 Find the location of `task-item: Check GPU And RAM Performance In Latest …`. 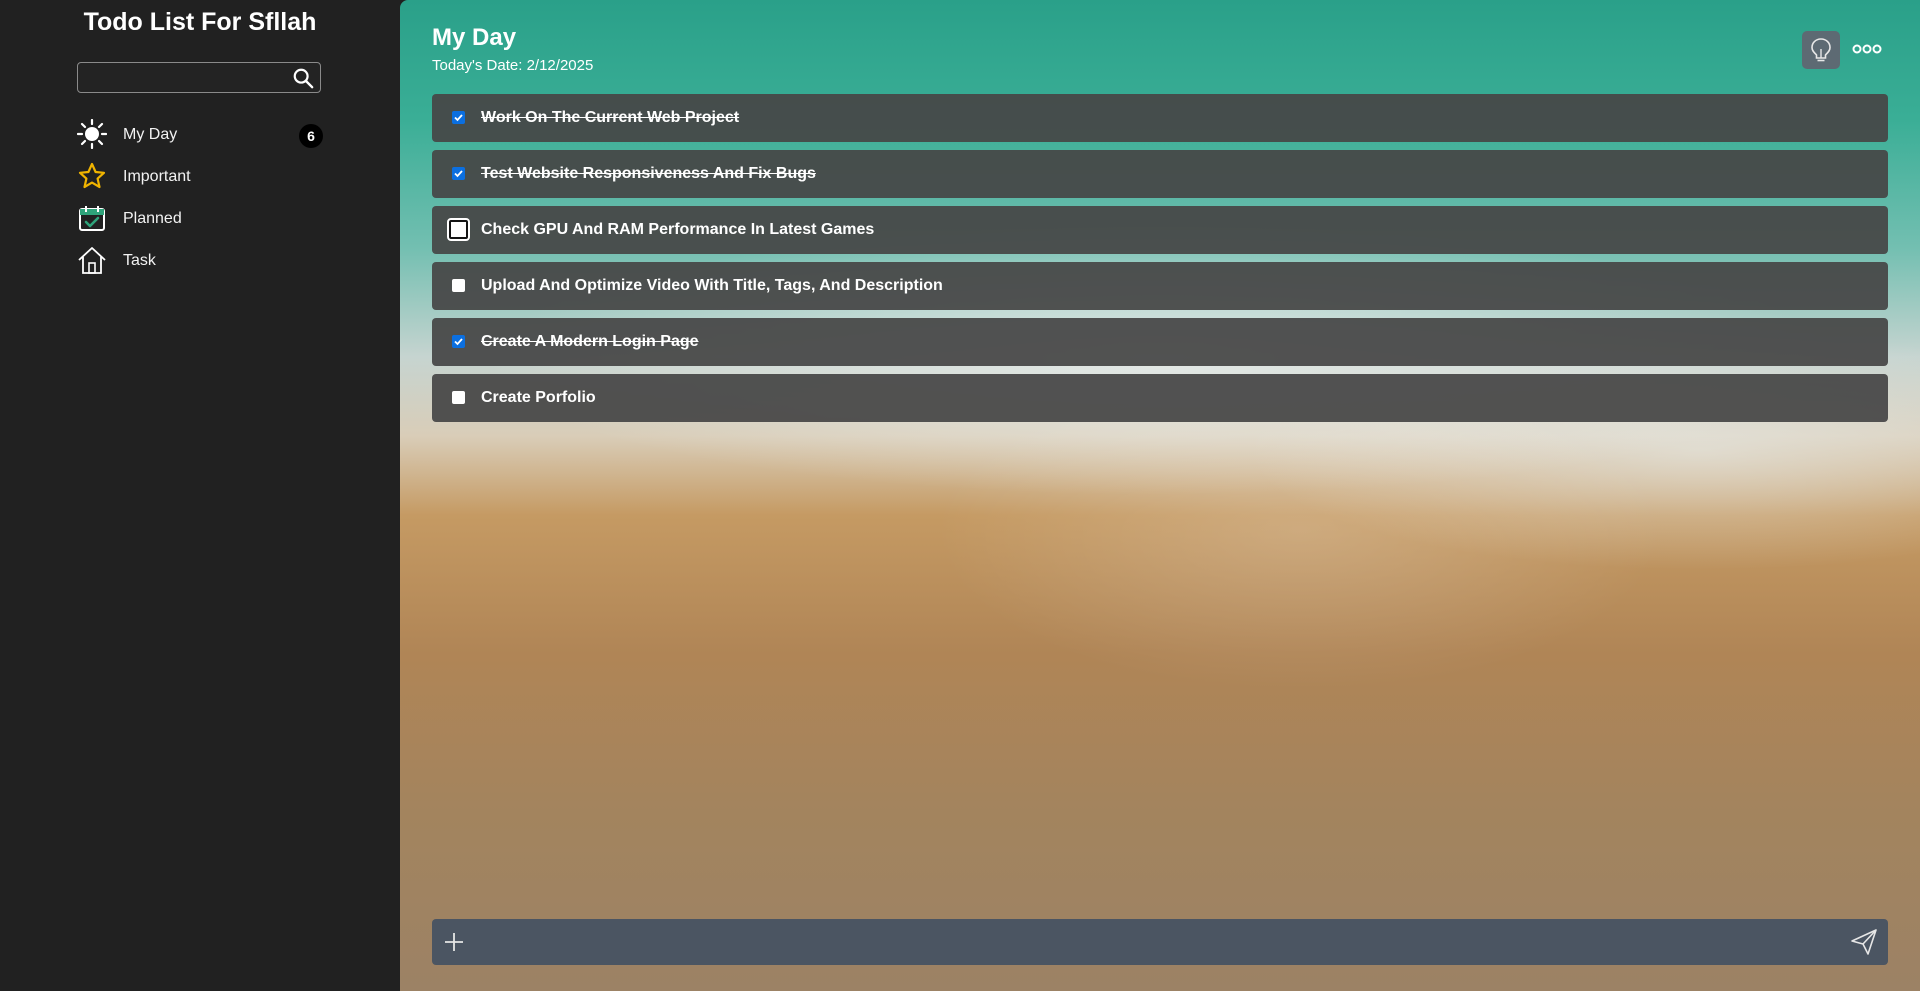

task-item: Check GPU And RAM Performance In Latest … is located at coordinates (1160, 230).